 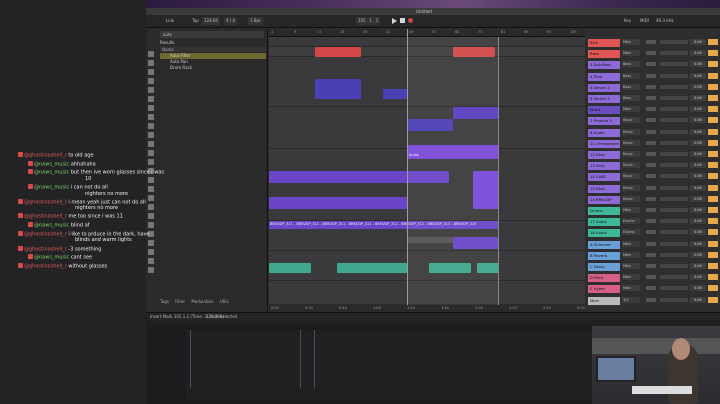 What do you see at coordinates (604, 87) in the screenshot?
I see `track-name: 5 Serum 2` at bounding box center [604, 87].